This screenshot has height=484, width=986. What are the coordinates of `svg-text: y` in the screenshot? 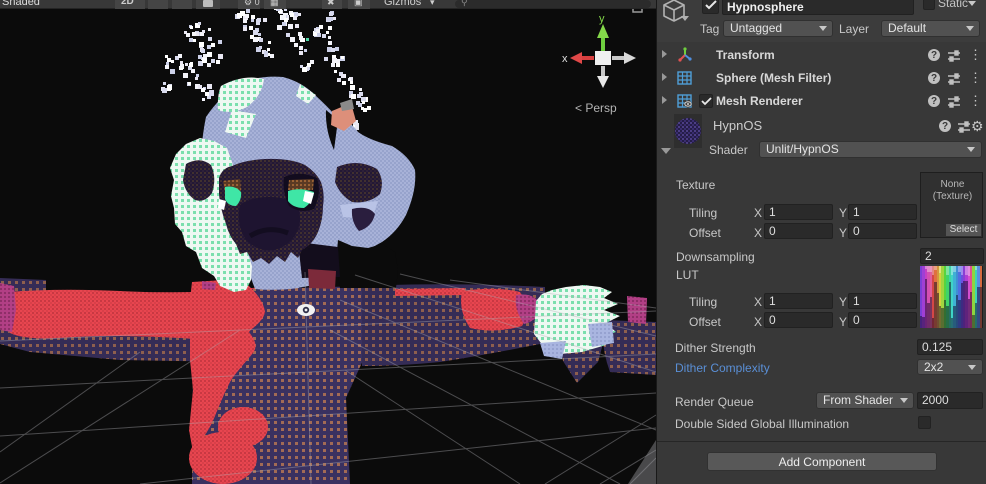 It's located at (602, 19).